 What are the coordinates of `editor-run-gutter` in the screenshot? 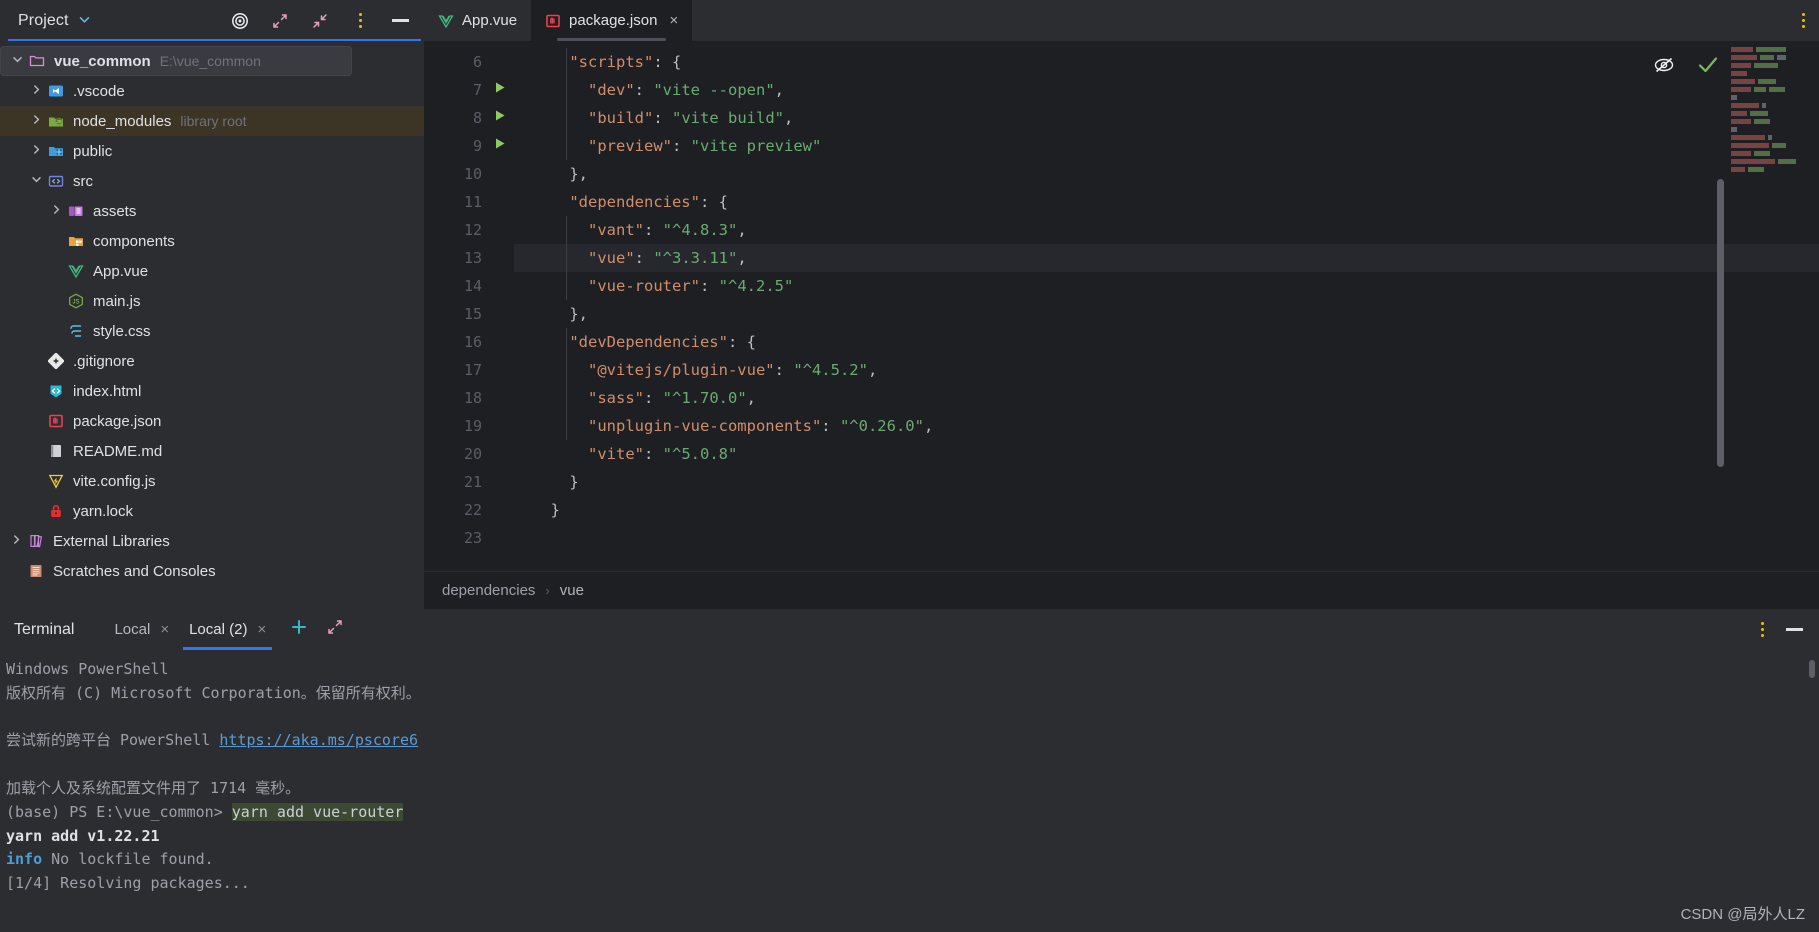 It's located at (500, 306).